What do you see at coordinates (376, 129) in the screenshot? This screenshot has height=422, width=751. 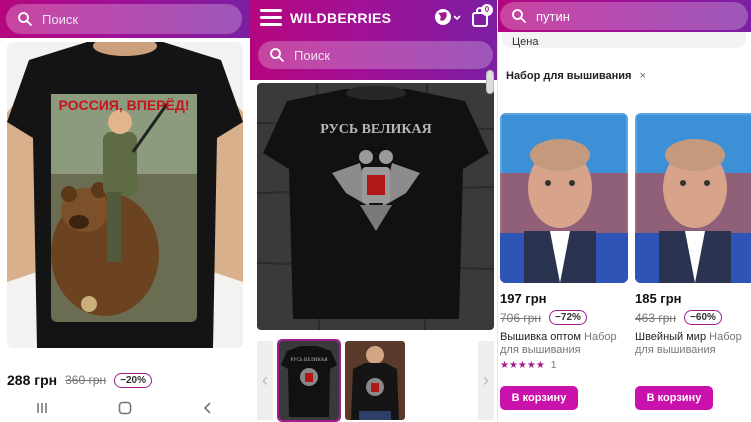 I see `shirt-print-text: РУСЬ ВЕЛИКАЯ` at bounding box center [376, 129].